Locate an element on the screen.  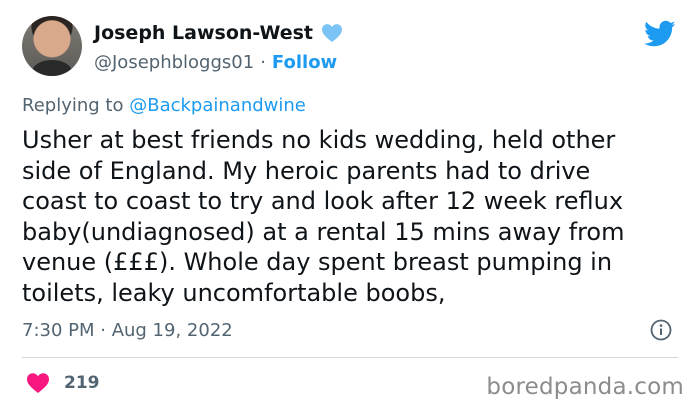
reply-mention-link: @Backpainandwine is located at coordinates (217, 105).